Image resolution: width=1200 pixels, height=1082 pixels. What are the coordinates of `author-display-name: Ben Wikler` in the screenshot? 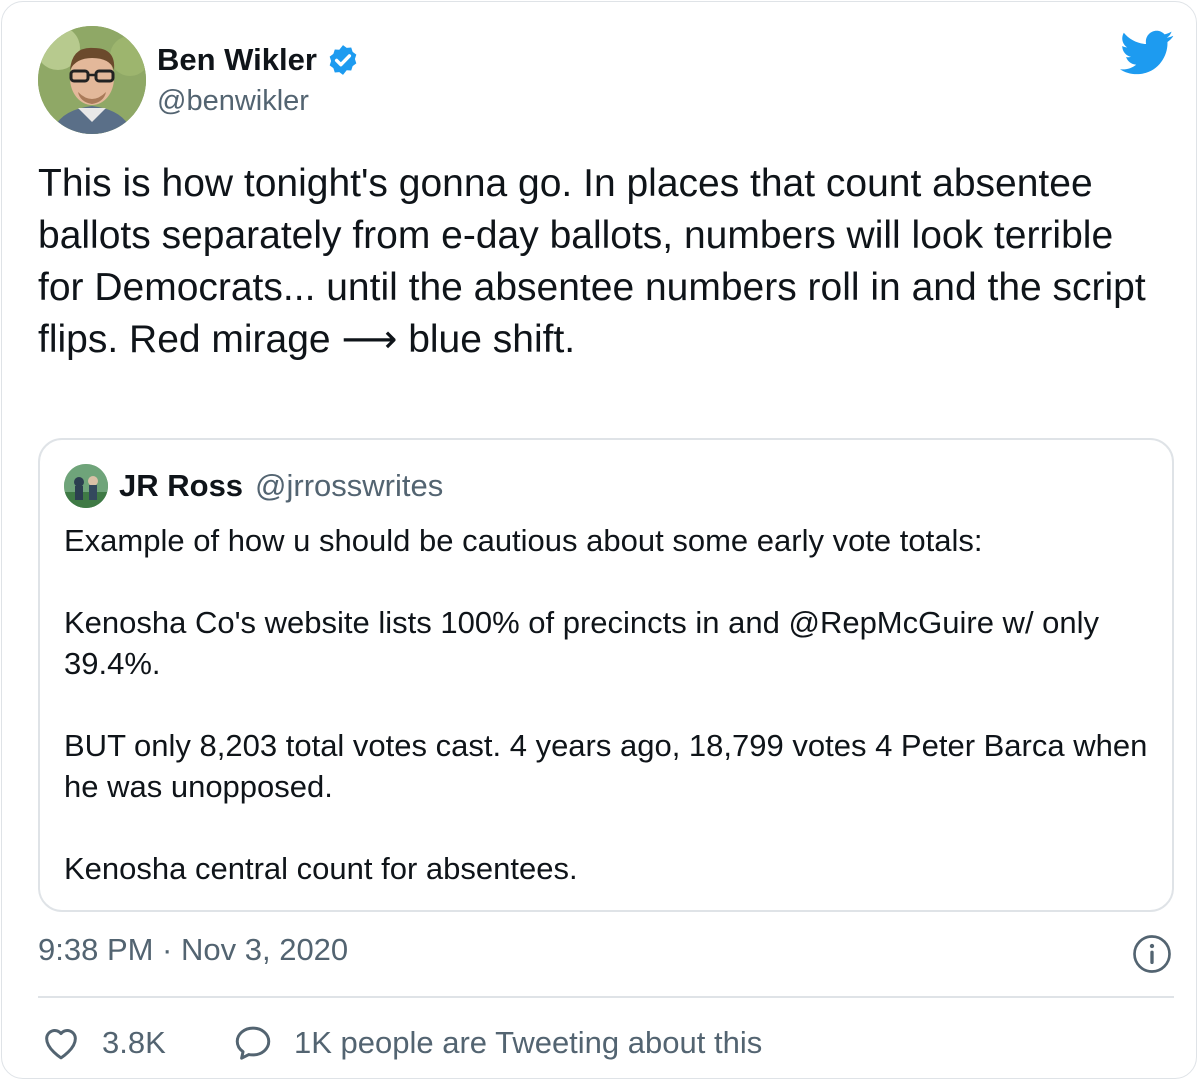 It's located at (237, 60).